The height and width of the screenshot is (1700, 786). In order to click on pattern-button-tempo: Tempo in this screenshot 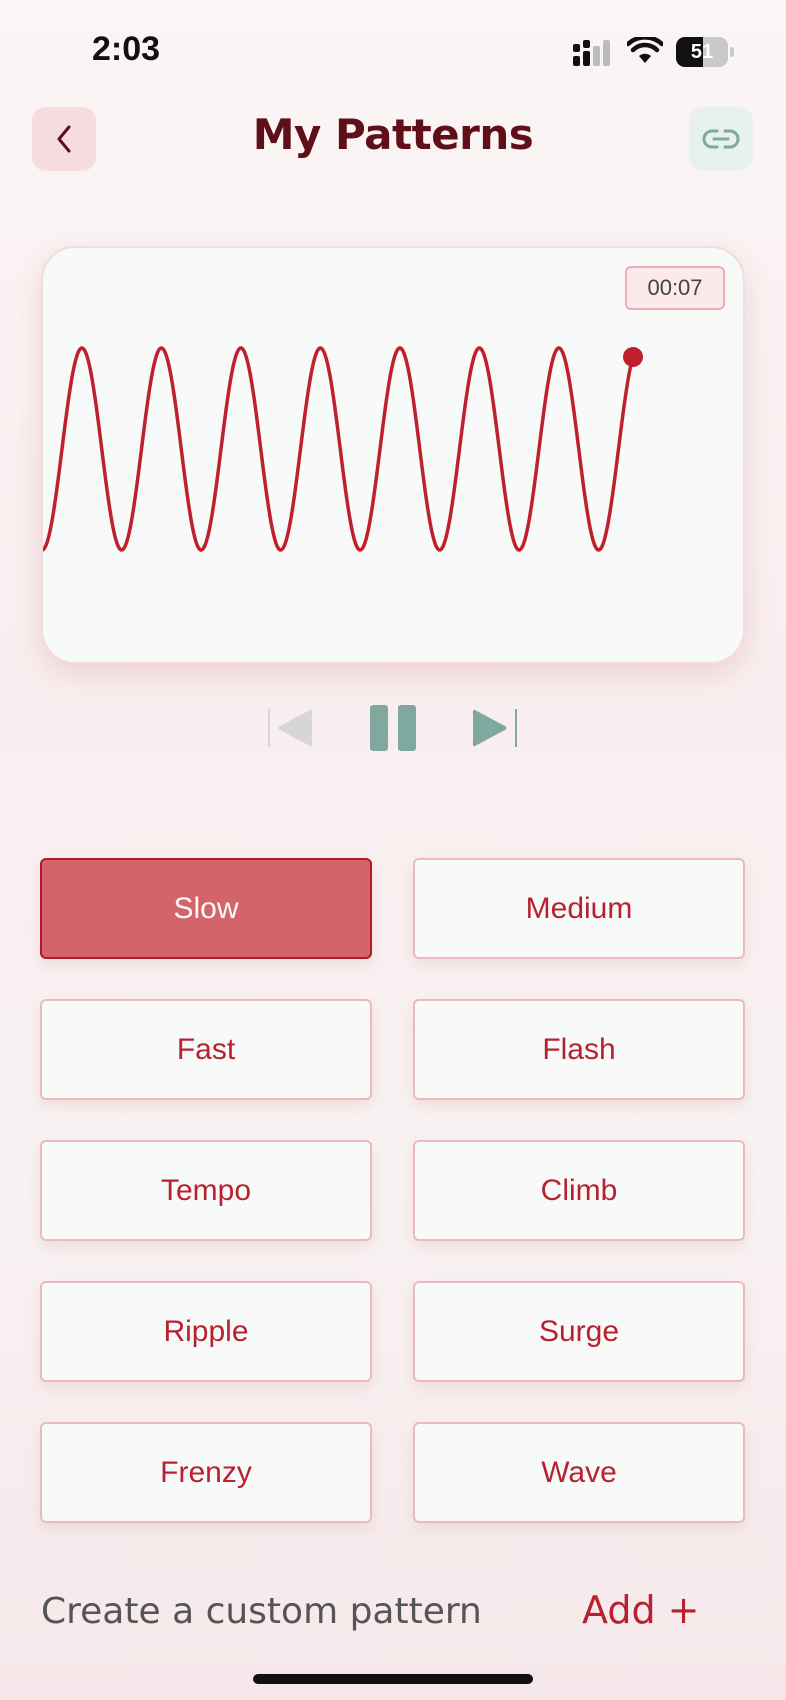, I will do `click(206, 1190)`.